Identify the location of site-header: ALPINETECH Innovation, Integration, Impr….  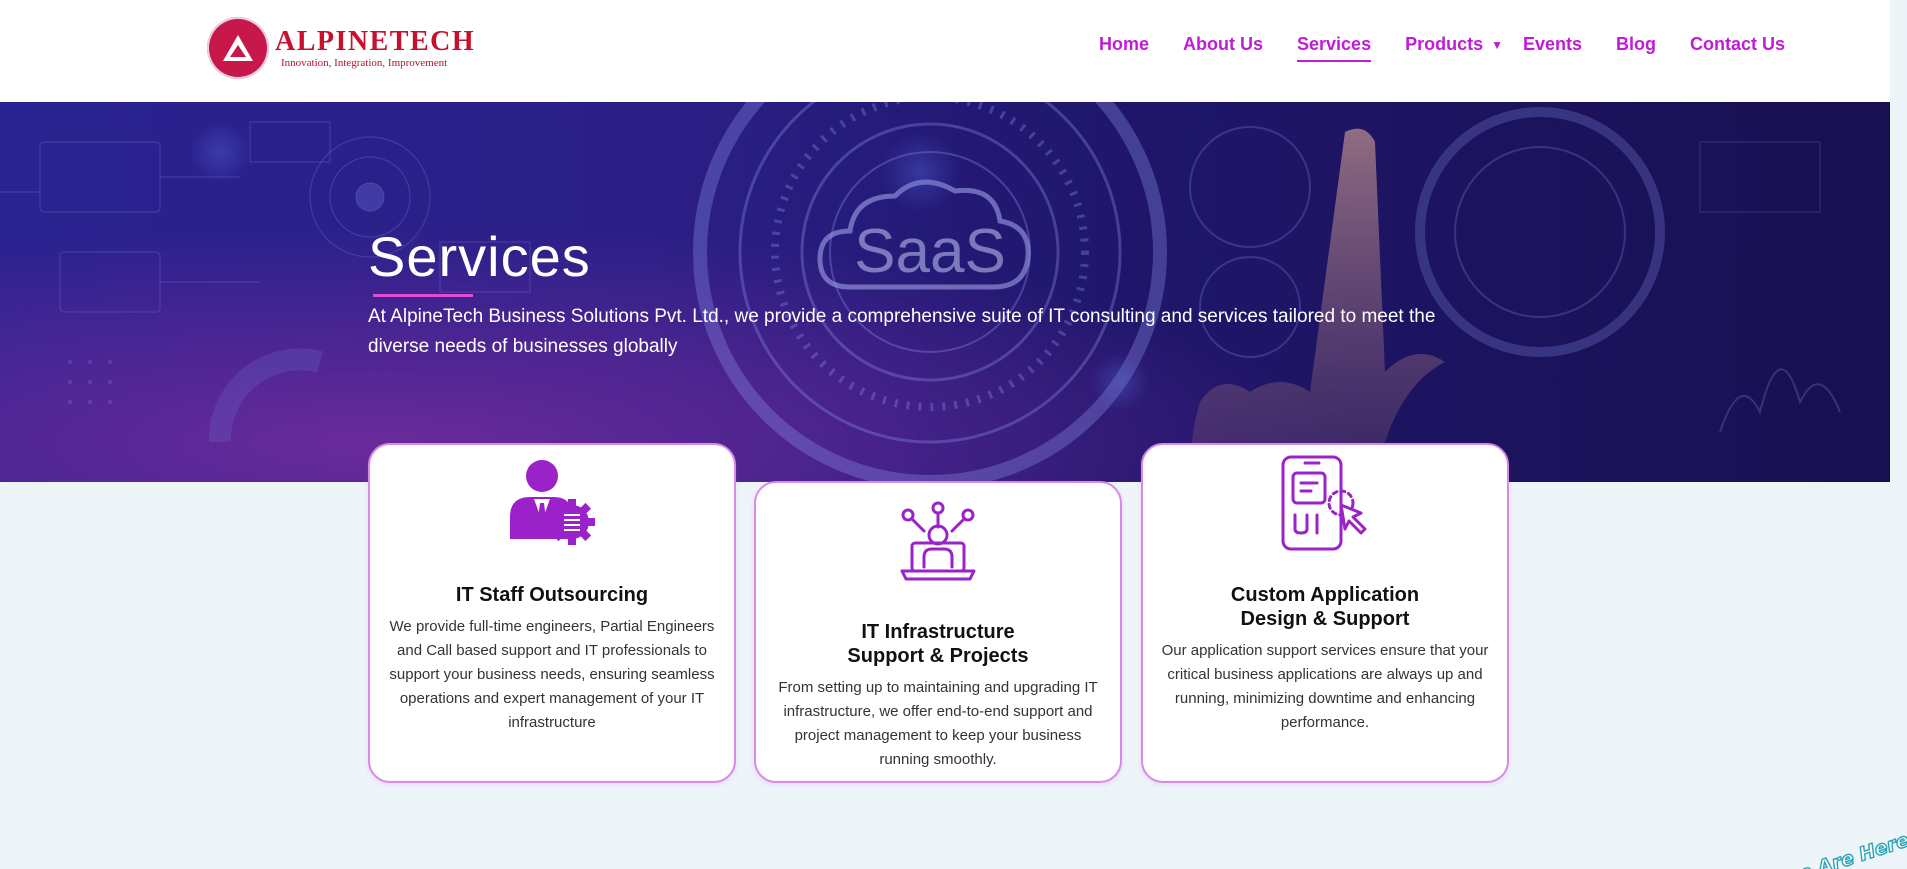
(945, 51).